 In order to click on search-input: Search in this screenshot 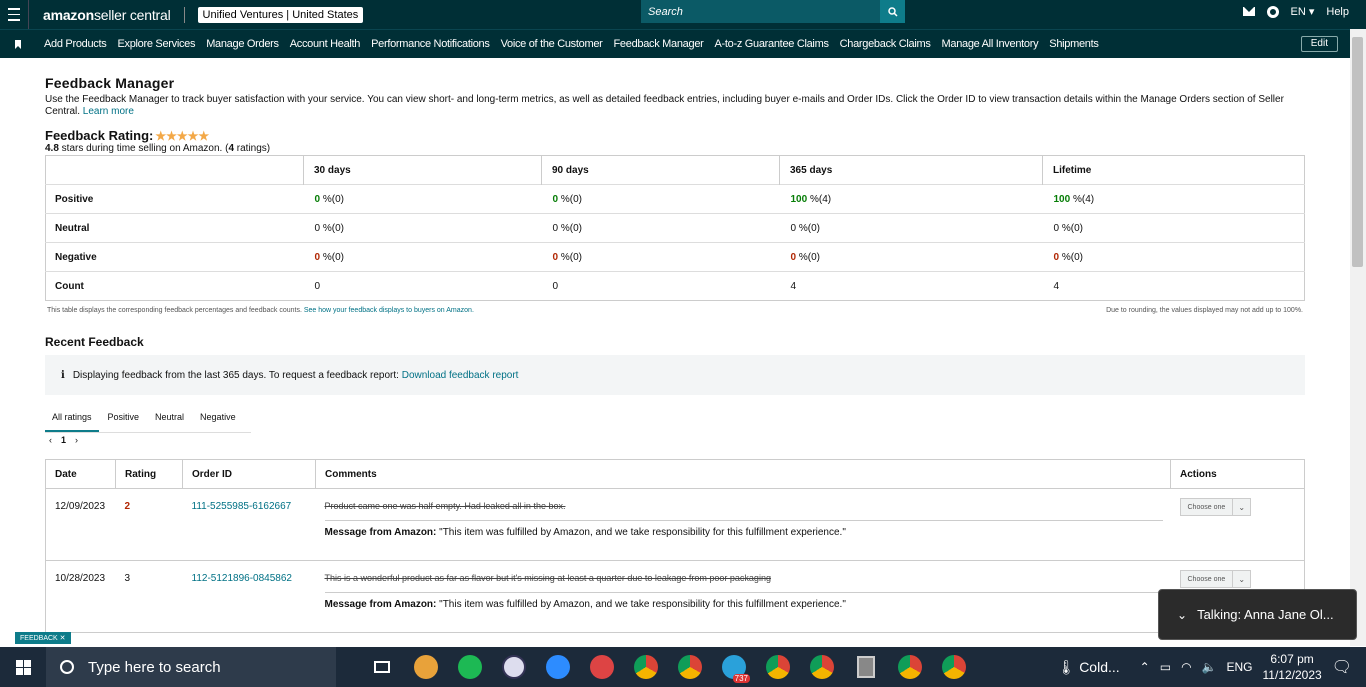, I will do `click(760, 11)`.